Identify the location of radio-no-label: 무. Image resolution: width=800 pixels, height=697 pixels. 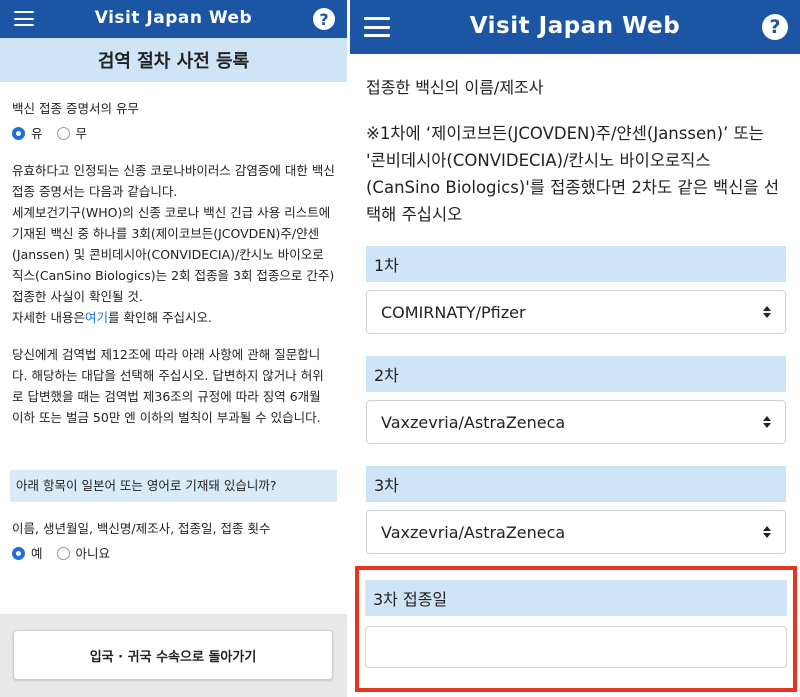
(81, 133).